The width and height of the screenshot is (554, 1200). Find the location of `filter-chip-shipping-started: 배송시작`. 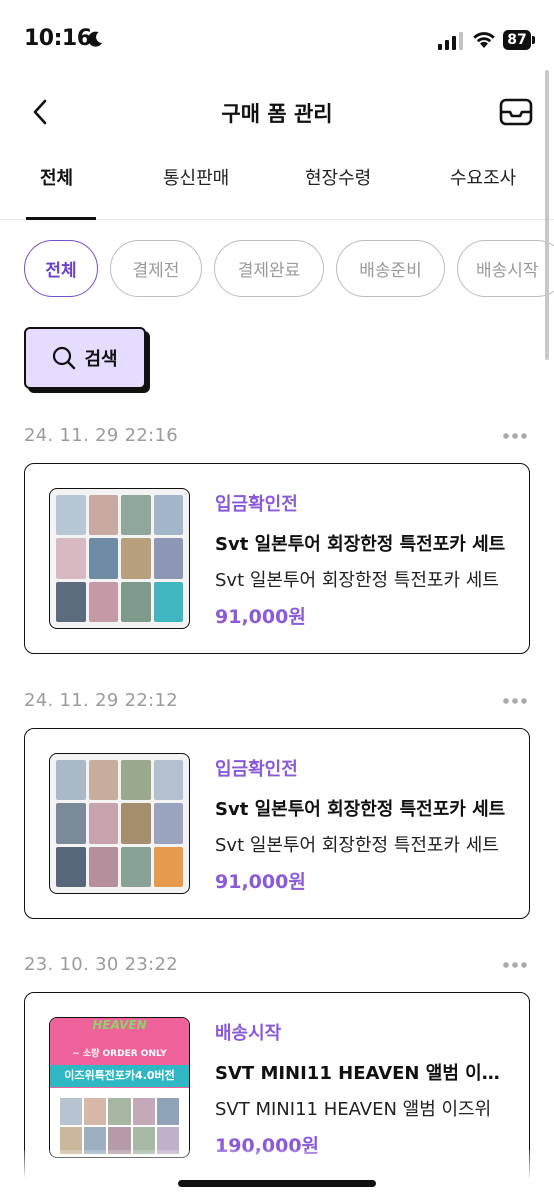

filter-chip-shipping-started: 배송시작 is located at coordinates (505, 268).